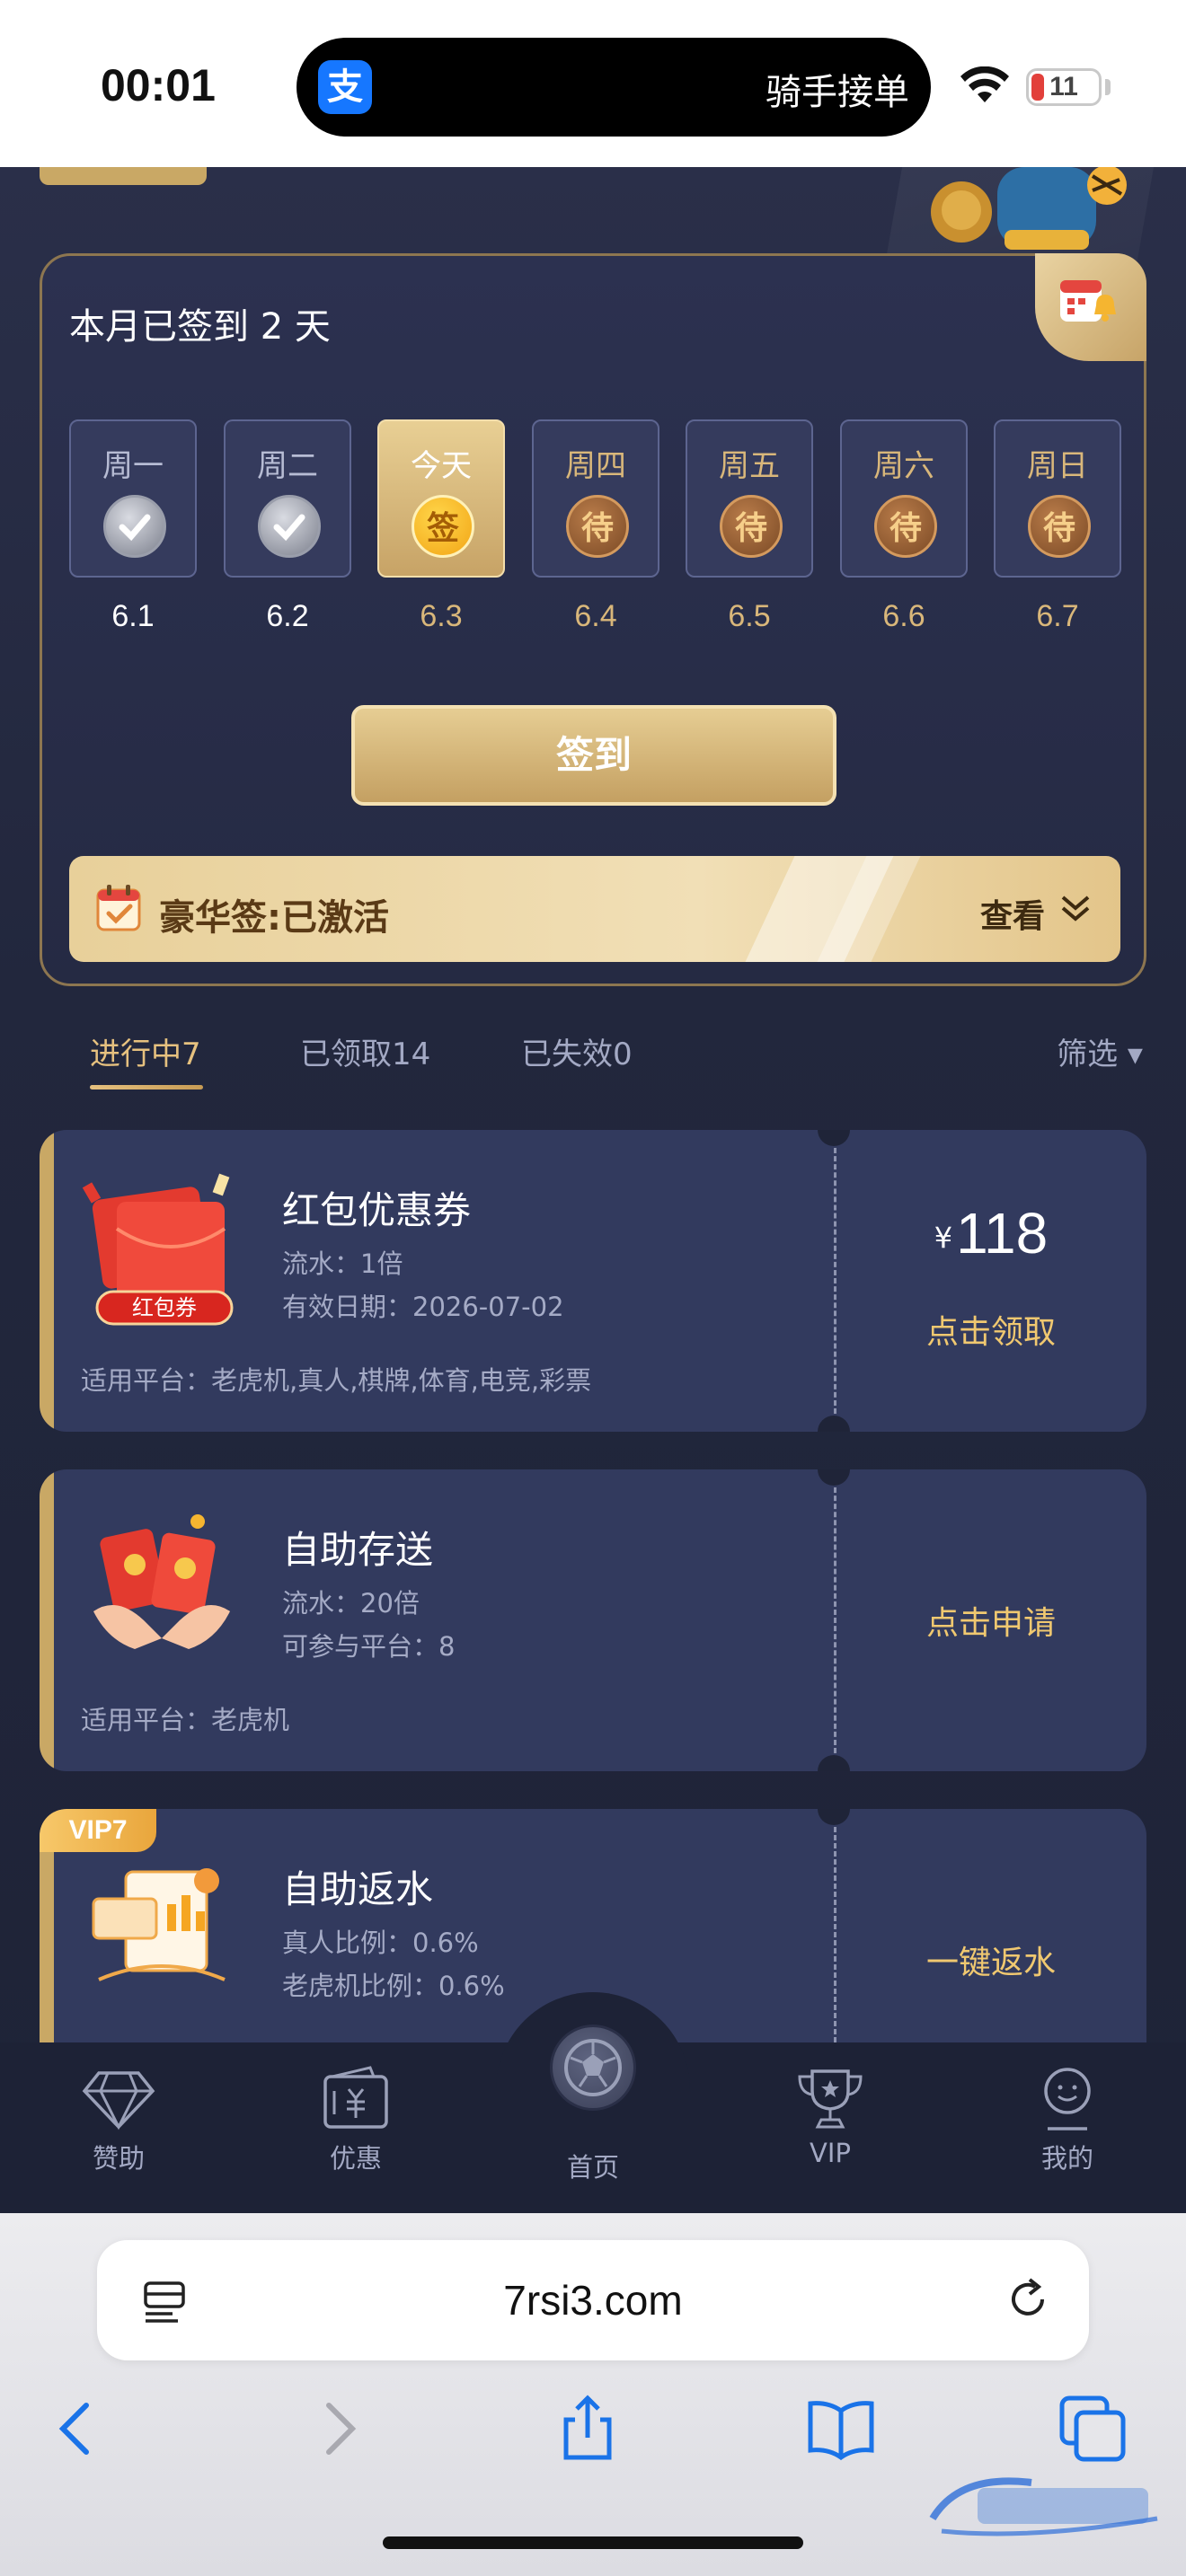 The width and height of the screenshot is (1186, 2576). I want to click on football-icon, so click(593, 2068).